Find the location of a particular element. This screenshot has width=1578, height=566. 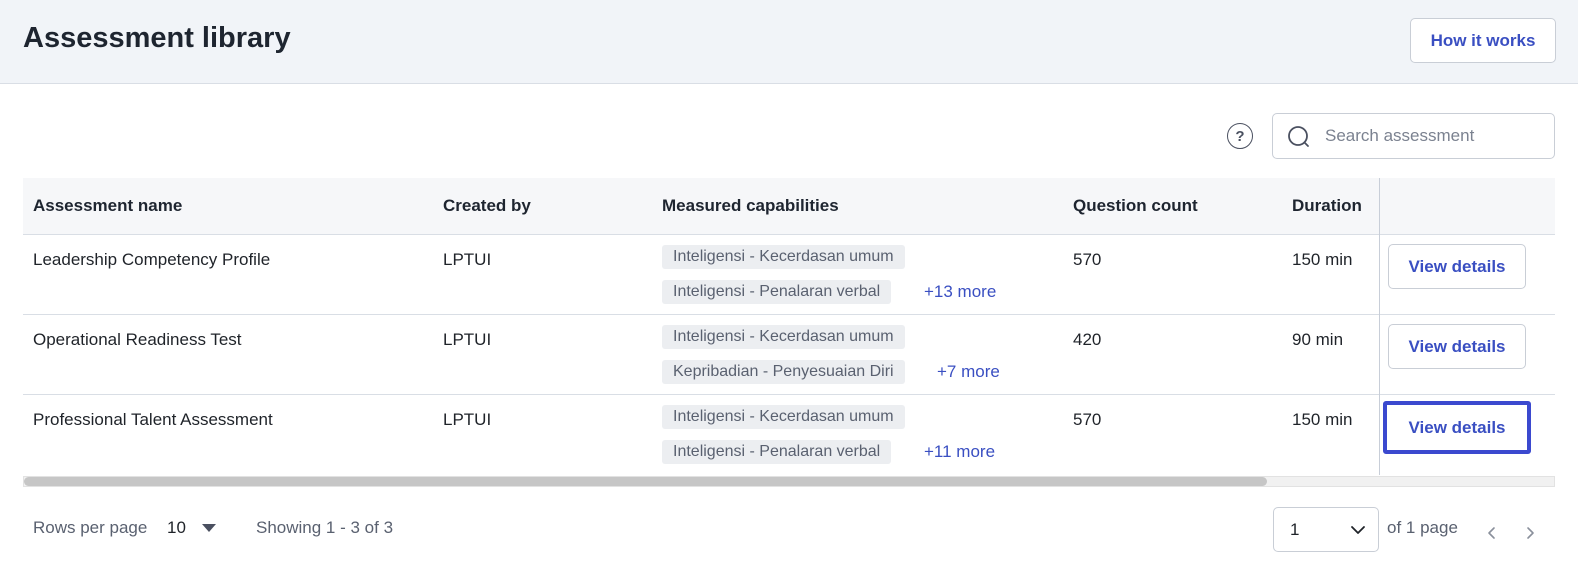

assessment-name: Operational Readiness Test is located at coordinates (137, 339).